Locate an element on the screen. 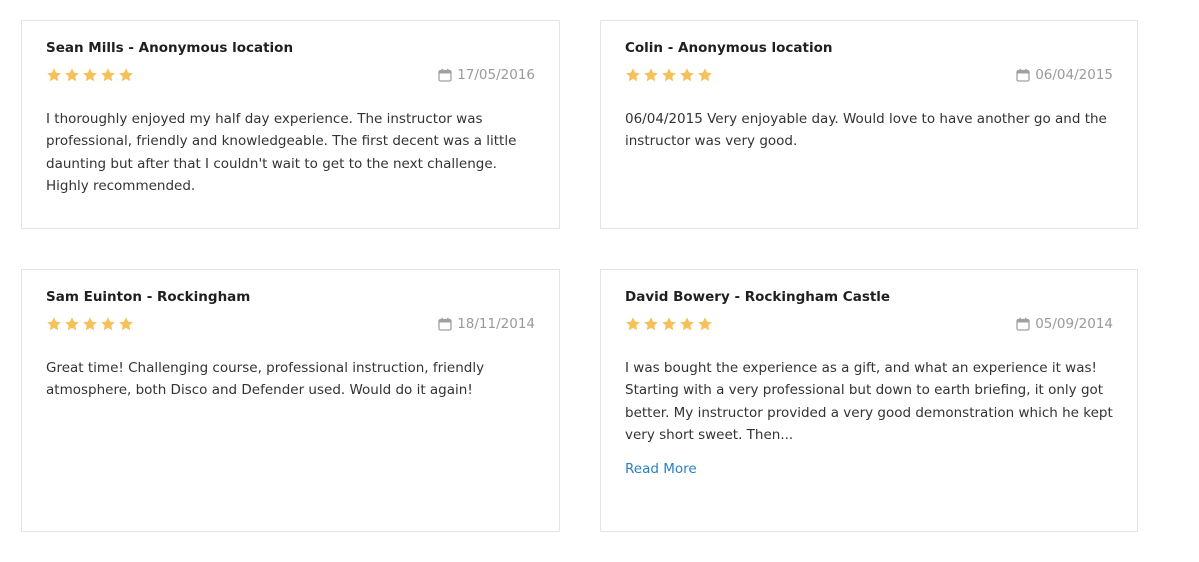 The width and height of the screenshot is (1199, 562). review-date-text: 17/05/2016 is located at coordinates (496, 75).